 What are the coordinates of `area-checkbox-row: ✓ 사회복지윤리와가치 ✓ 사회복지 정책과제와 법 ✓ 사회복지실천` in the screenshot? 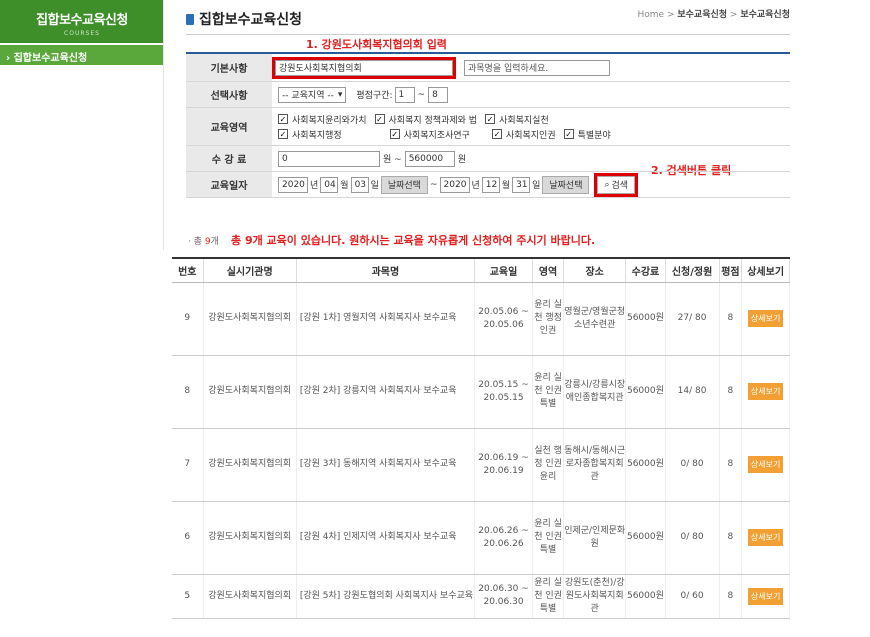 It's located at (417, 119).